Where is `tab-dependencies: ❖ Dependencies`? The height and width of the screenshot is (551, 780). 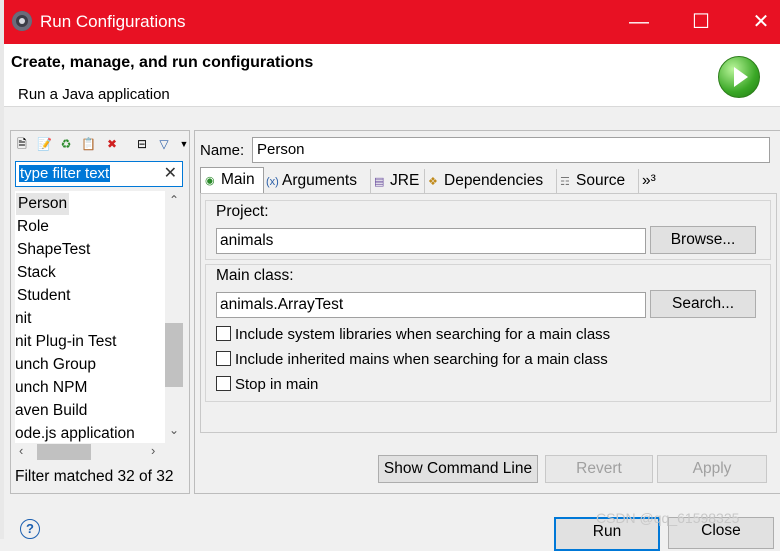
tab-dependencies: ❖ Dependencies is located at coordinates (490, 181).